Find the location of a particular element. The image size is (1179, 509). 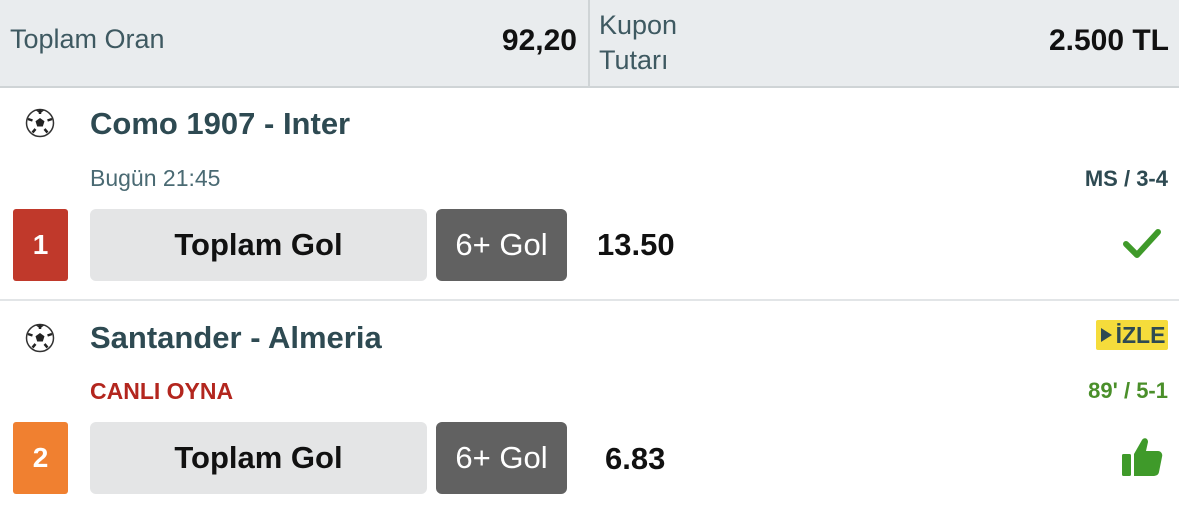

match-time: Bugün 21:45 is located at coordinates (155, 178).